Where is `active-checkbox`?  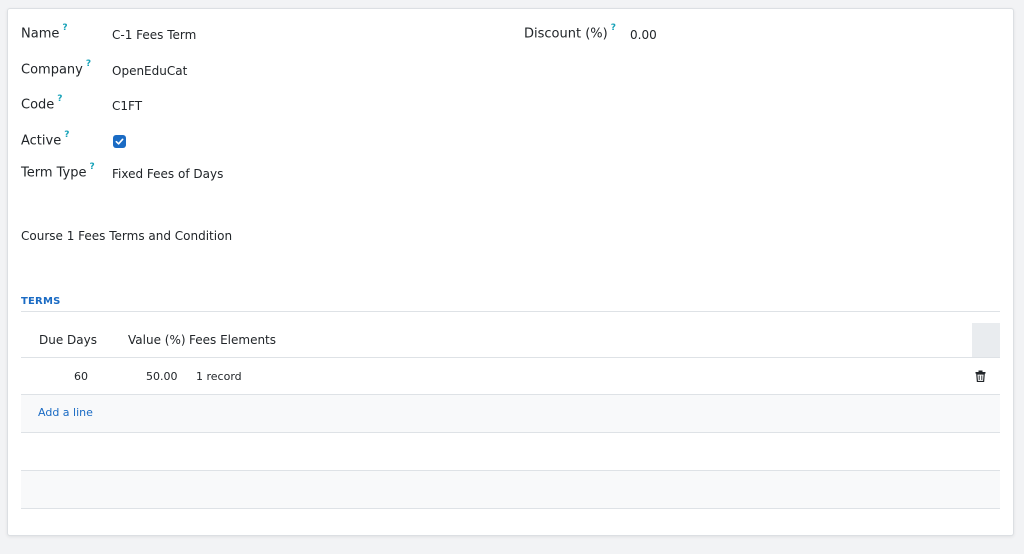 active-checkbox is located at coordinates (119, 141).